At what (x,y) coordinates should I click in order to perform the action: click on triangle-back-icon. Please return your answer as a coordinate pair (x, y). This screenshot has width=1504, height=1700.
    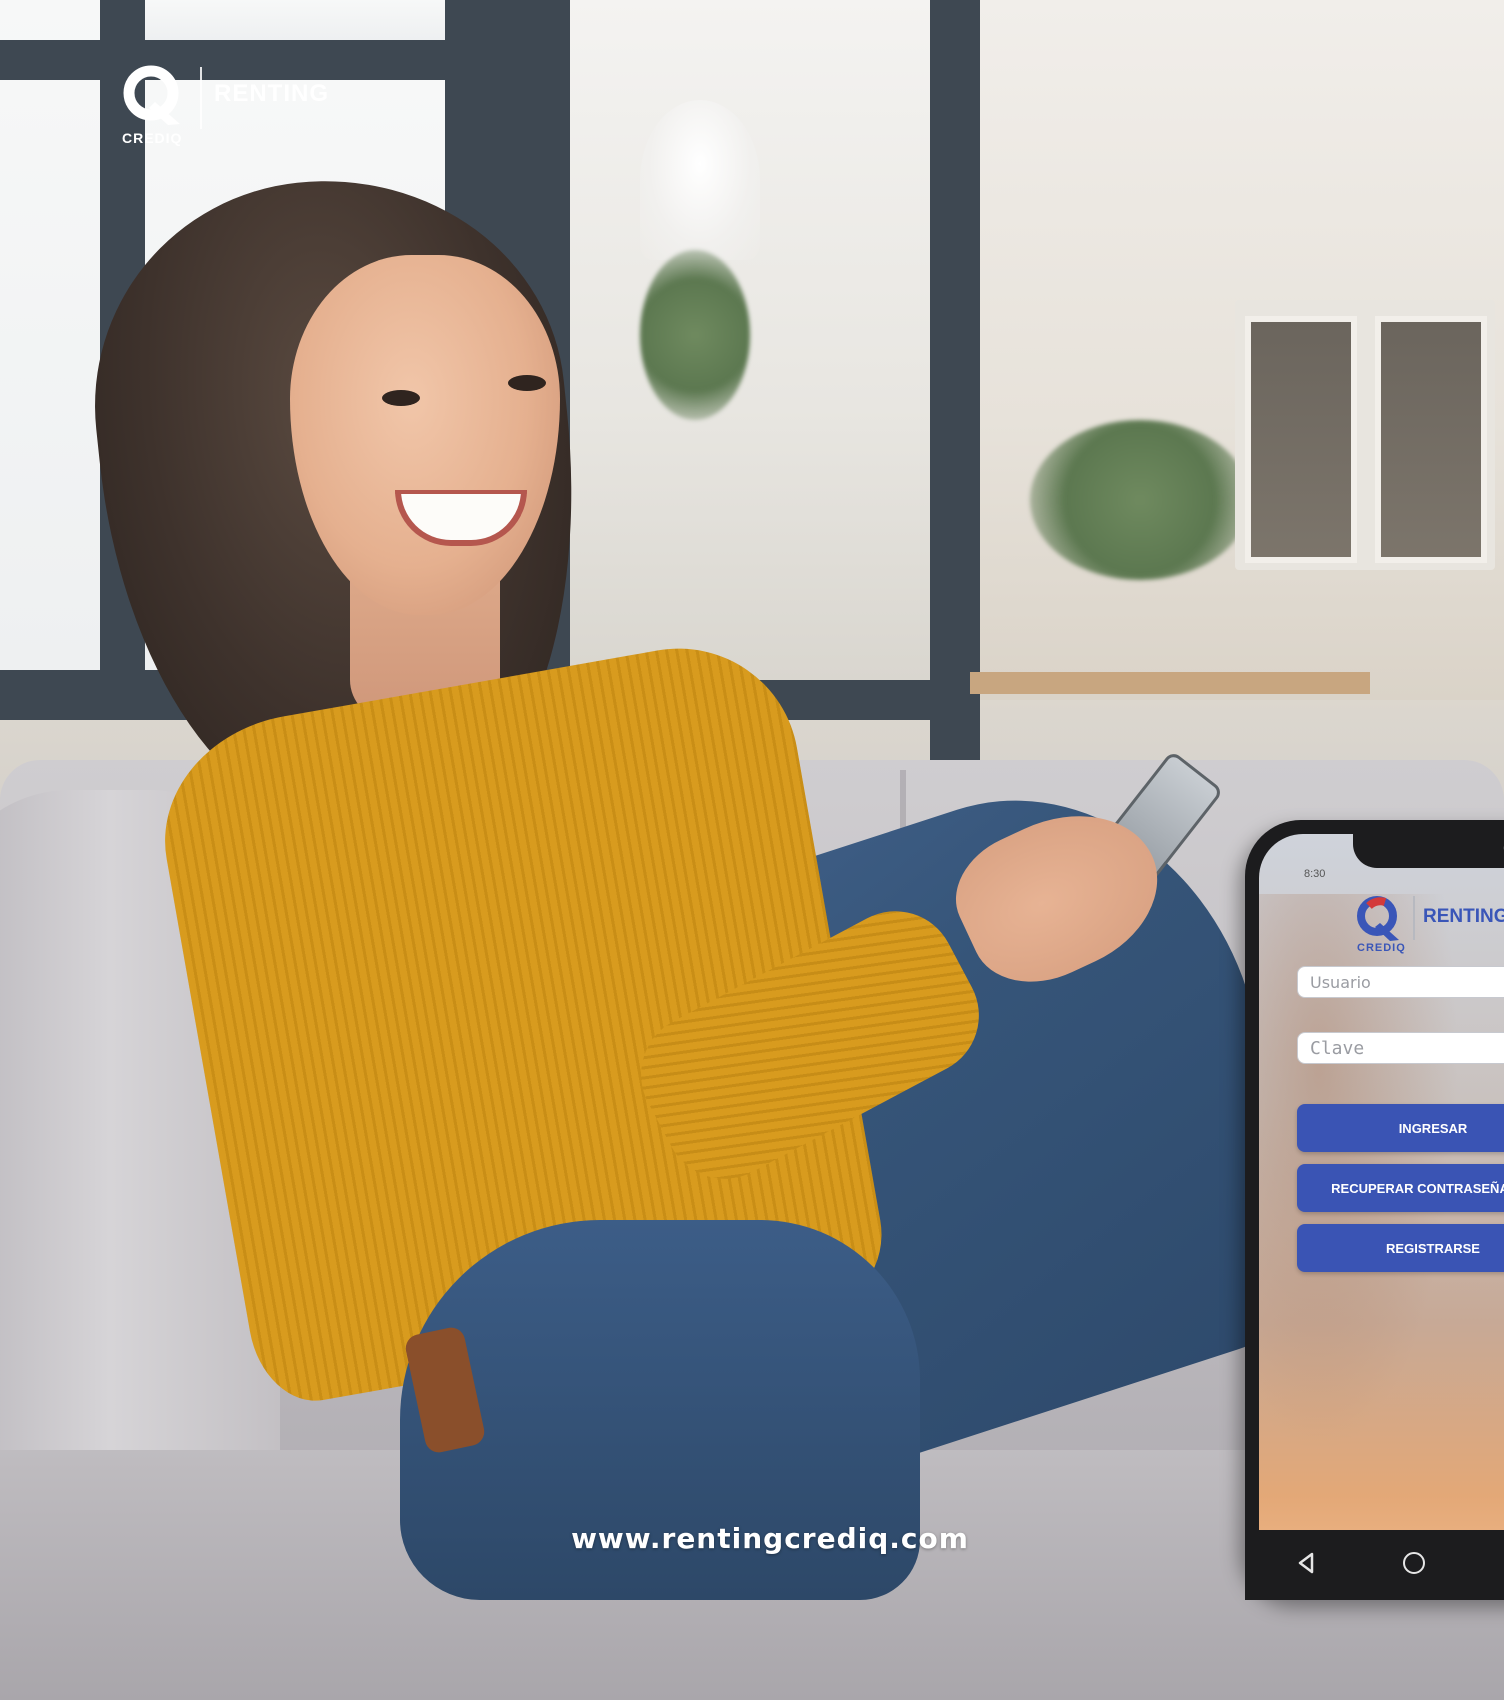
    Looking at the image, I should click on (1306, 1563).